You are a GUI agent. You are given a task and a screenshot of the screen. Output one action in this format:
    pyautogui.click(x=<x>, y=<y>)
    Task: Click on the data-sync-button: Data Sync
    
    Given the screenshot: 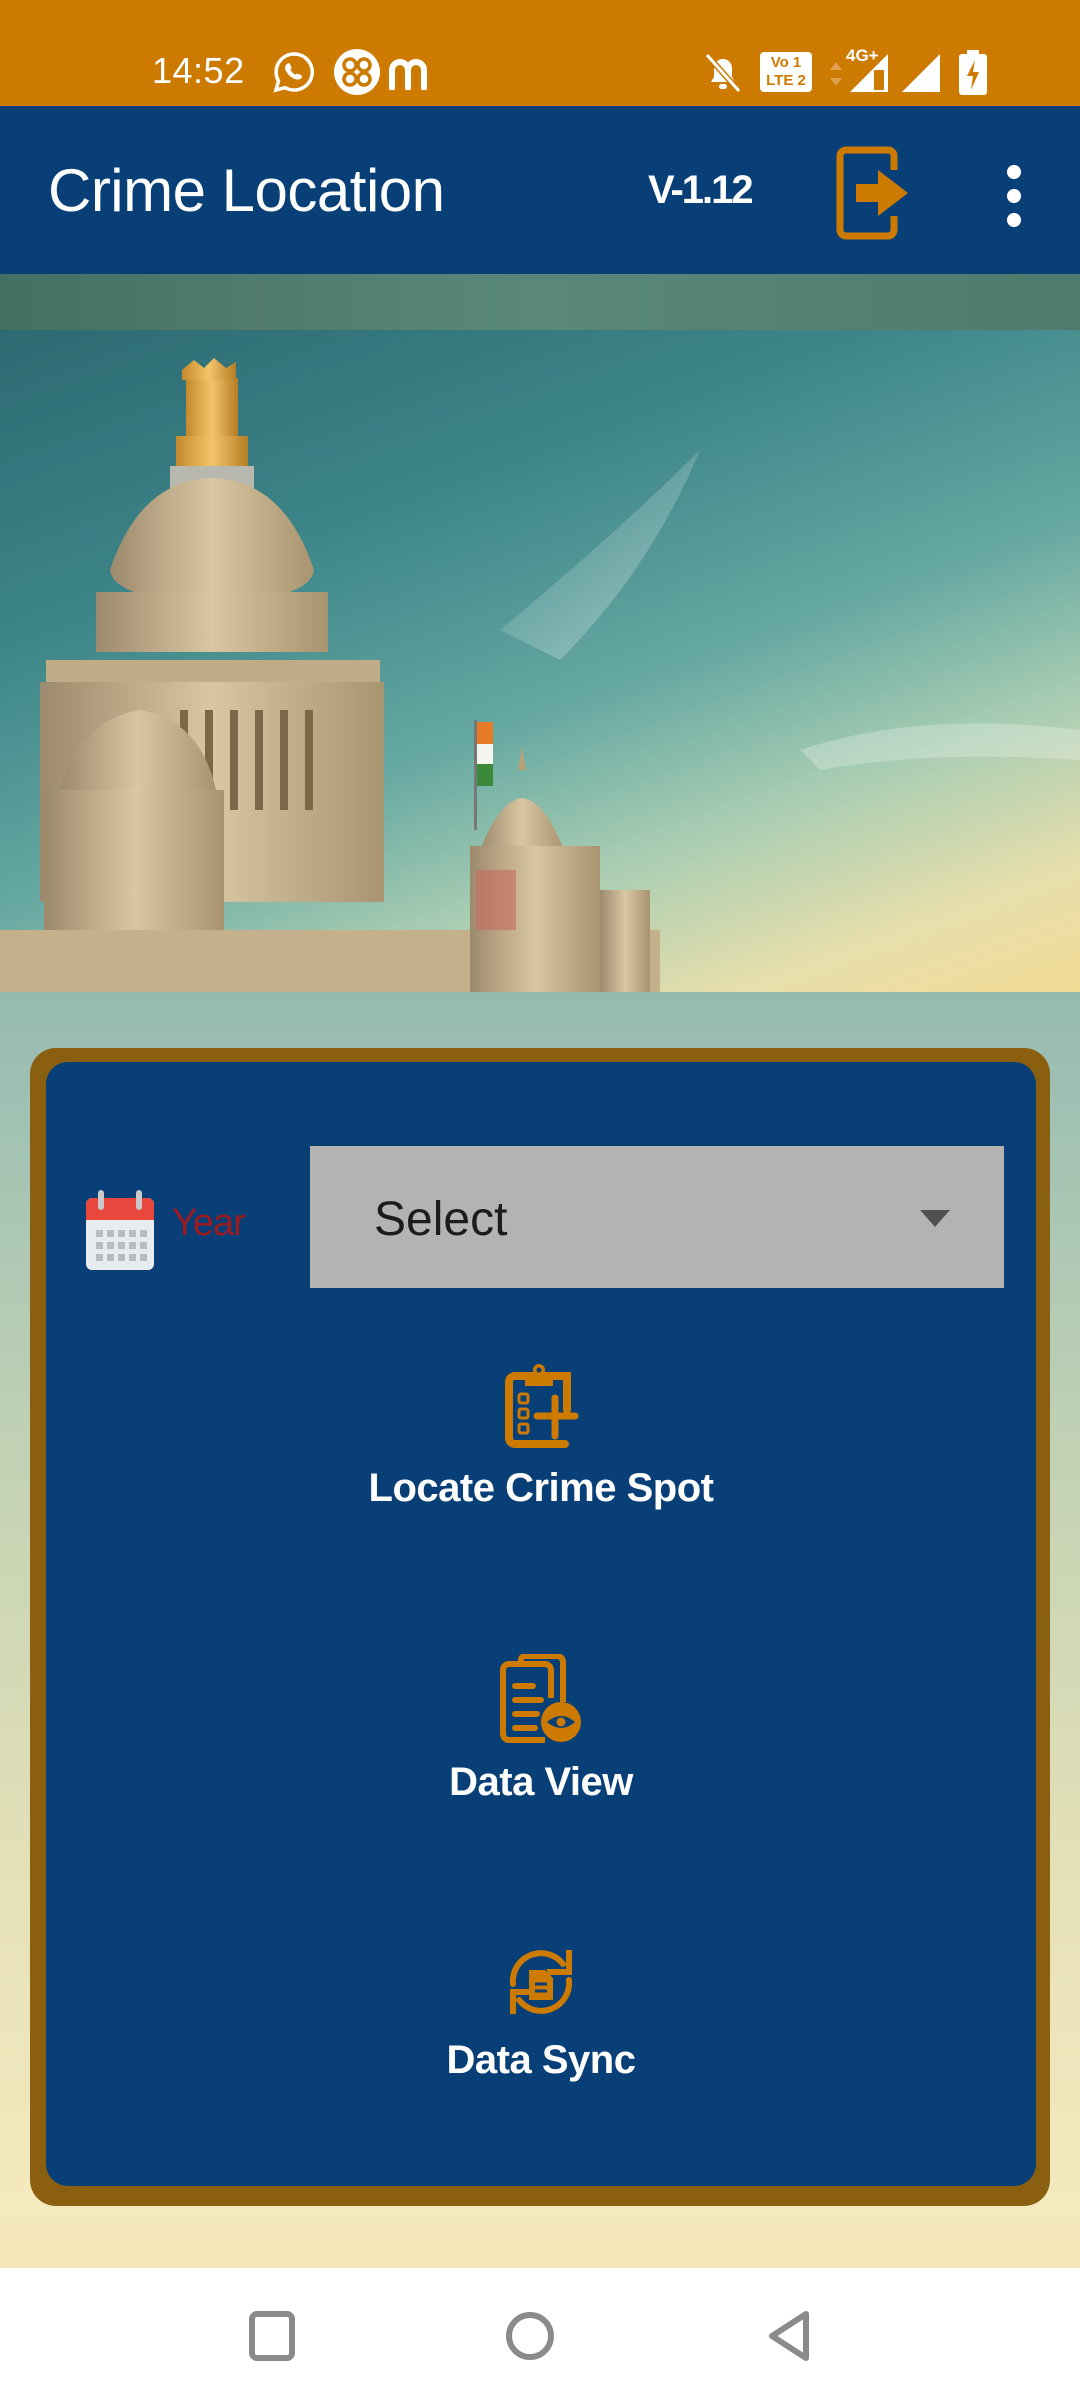 What is the action you would take?
    pyautogui.click(x=541, y=2011)
    